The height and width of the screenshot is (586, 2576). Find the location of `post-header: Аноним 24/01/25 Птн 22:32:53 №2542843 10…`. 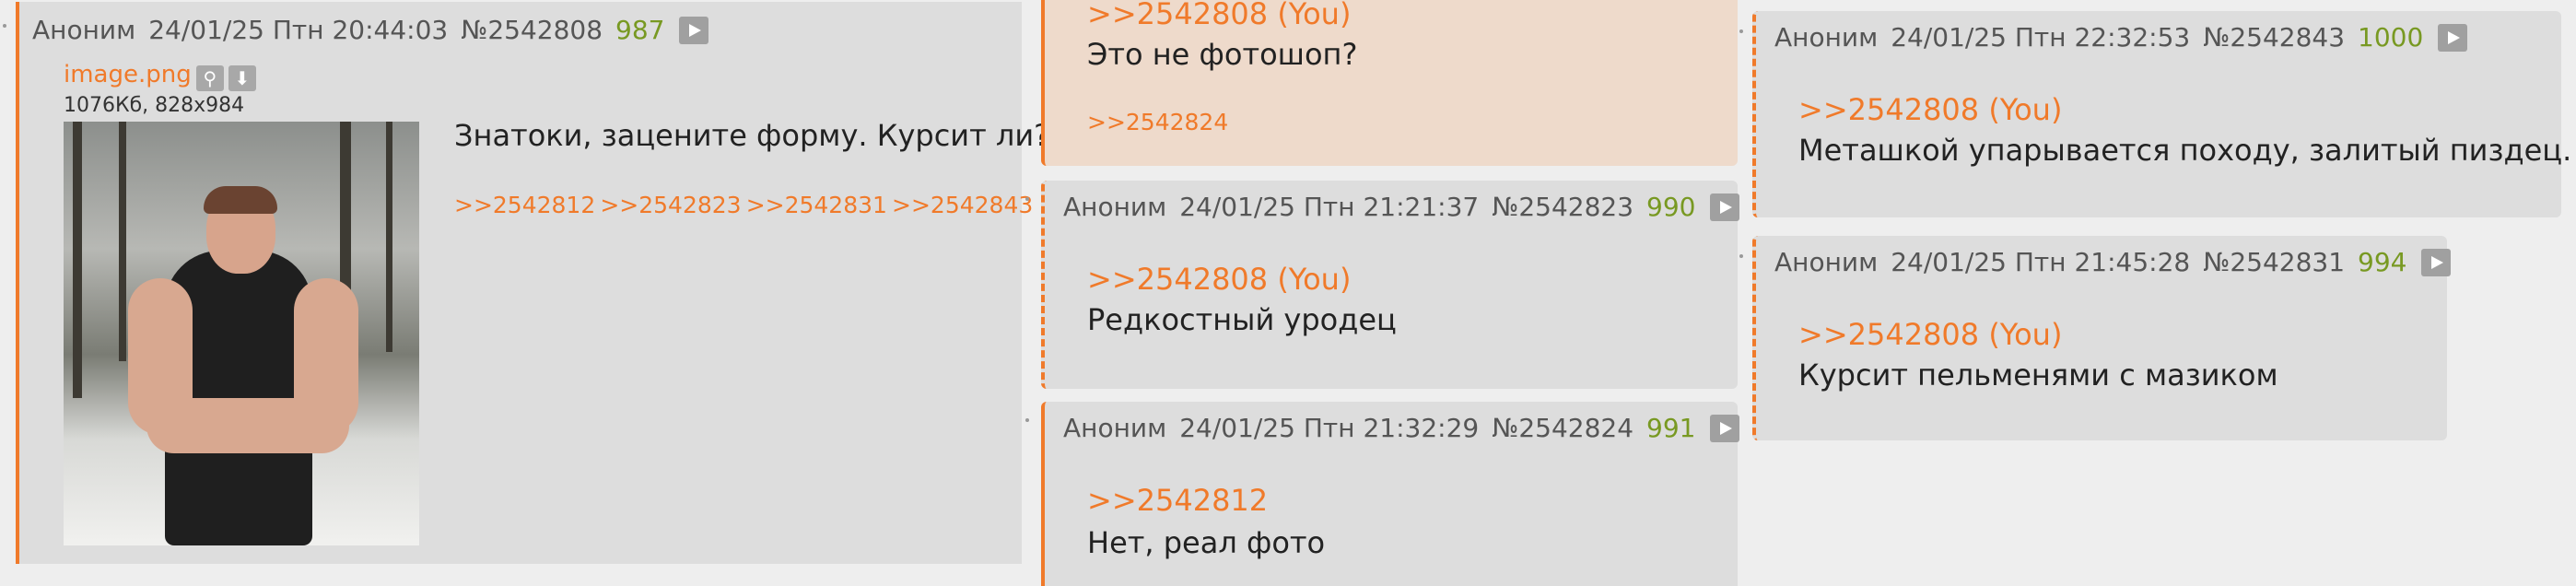

post-header: Аноним 24/01/25 Птн 22:32:53 №2542843 10… is located at coordinates (2127, 37).